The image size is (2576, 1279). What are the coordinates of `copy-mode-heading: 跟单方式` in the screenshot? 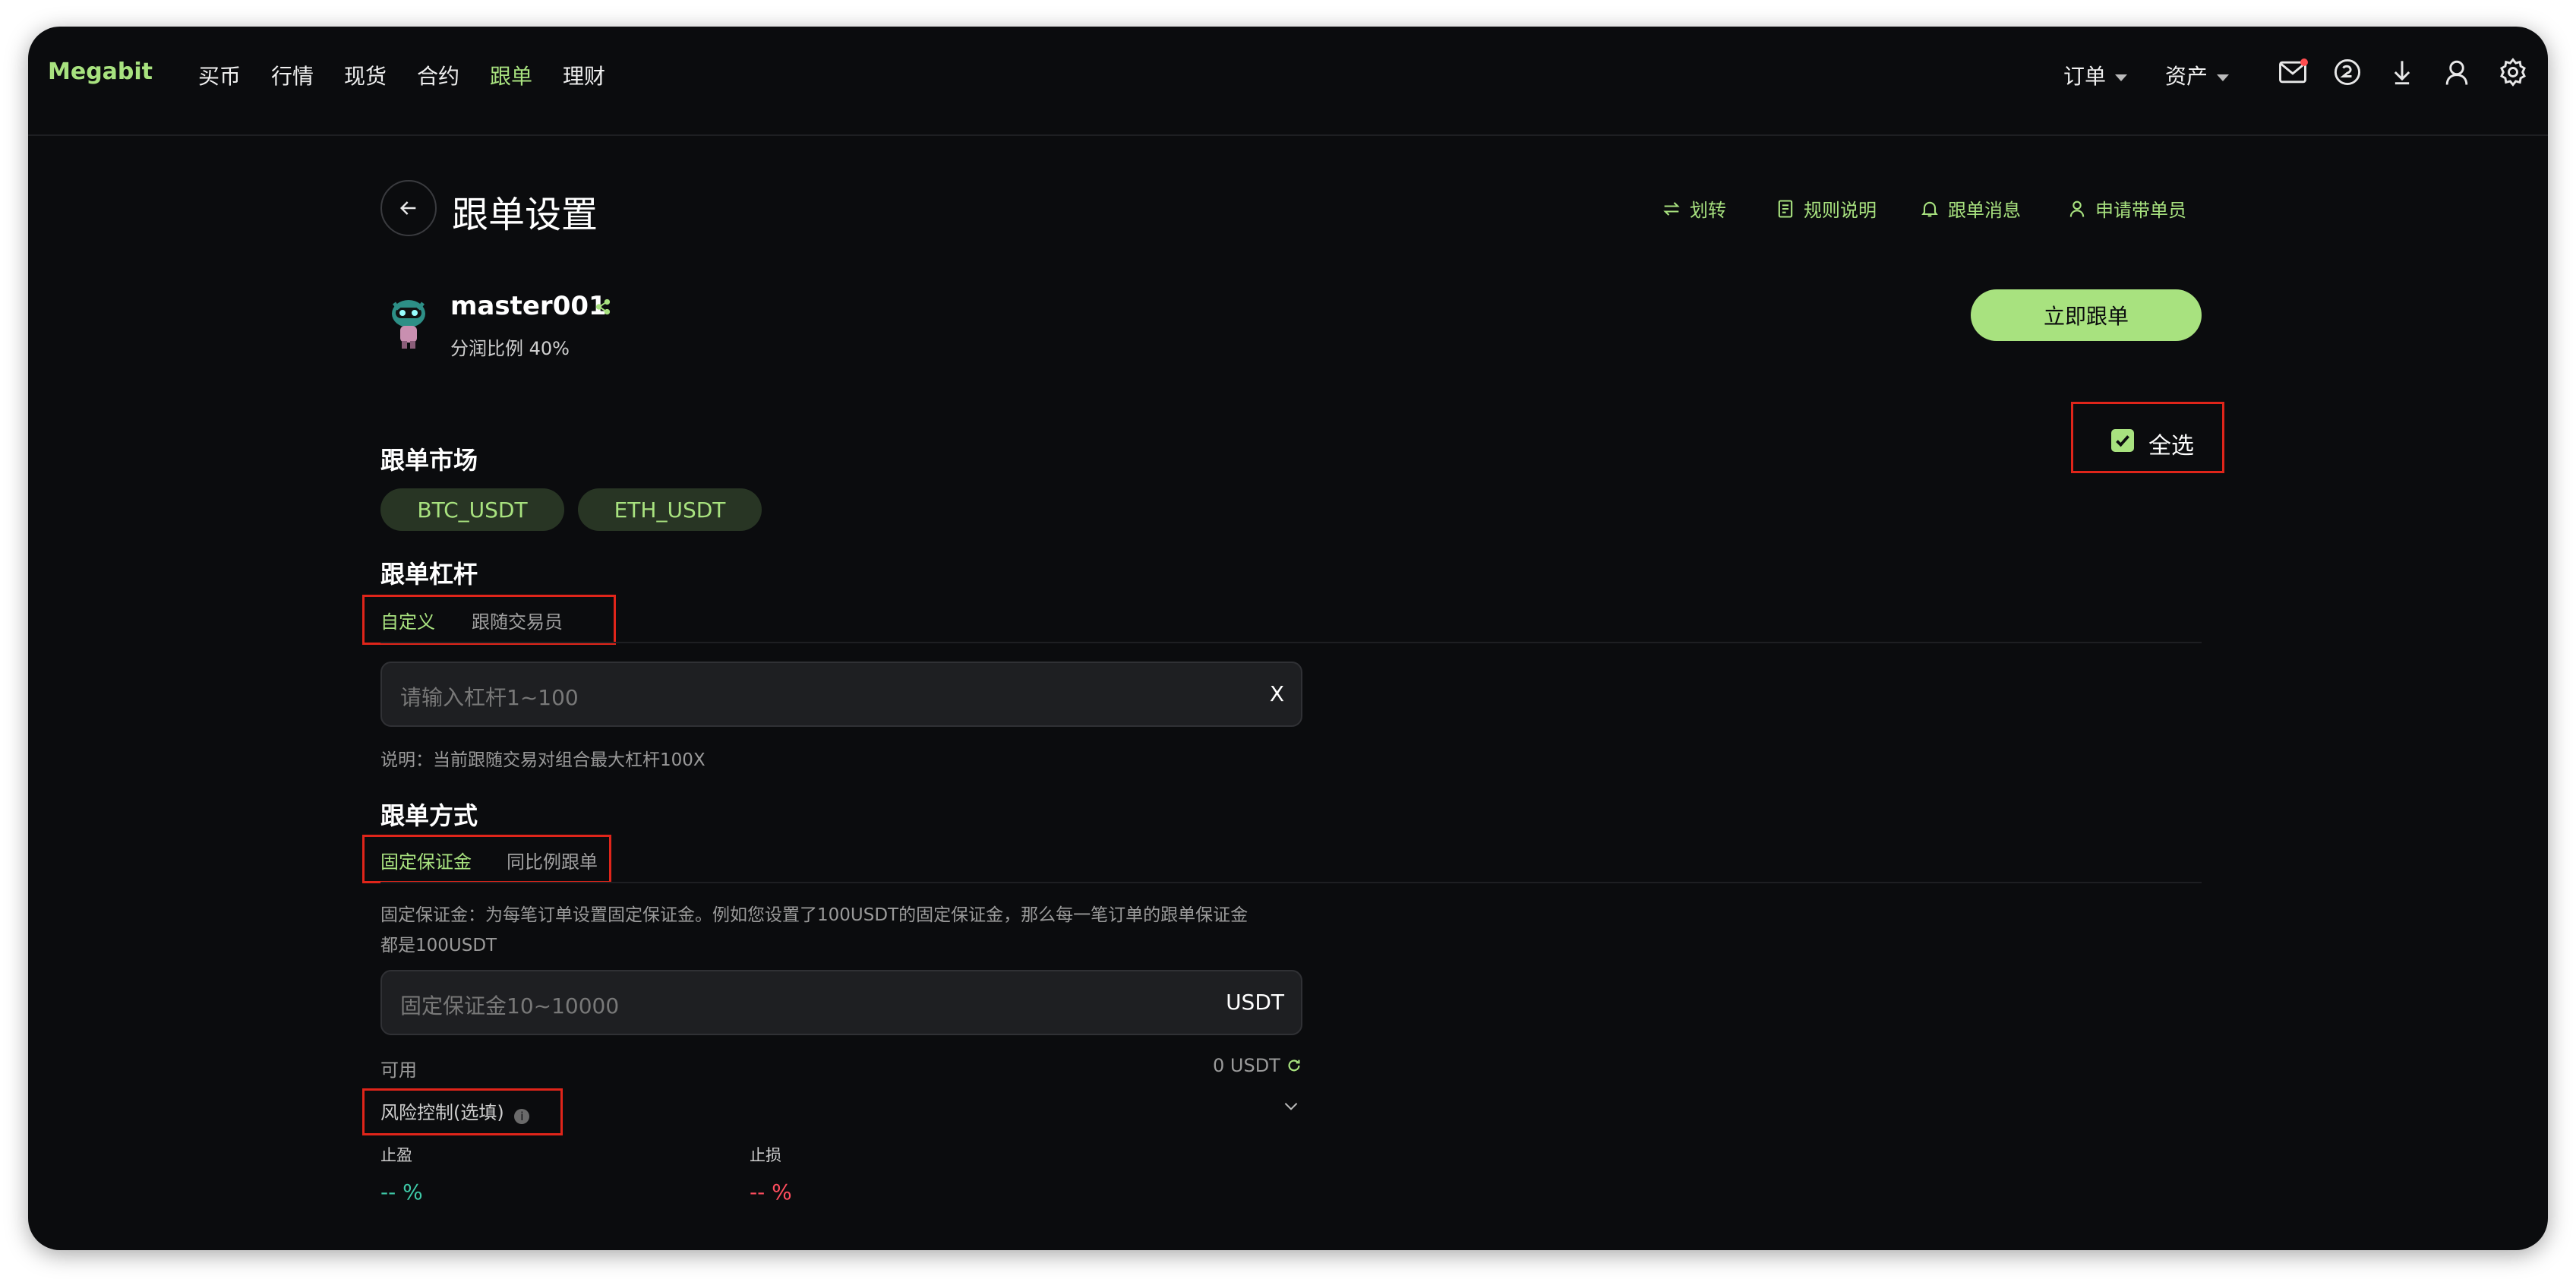 It's located at (429, 816).